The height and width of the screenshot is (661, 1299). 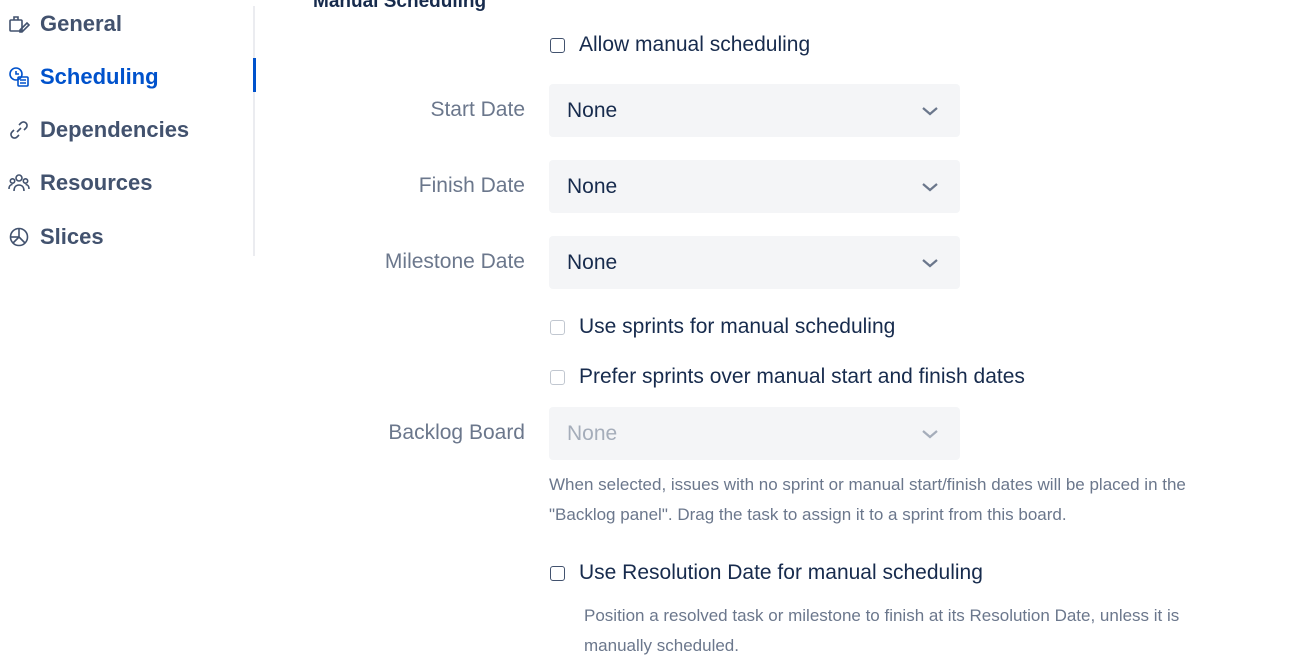 What do you see at coordinates (477, 109) in the screenshot?
I see `start-date-label: Start Date` at bounding box center [477, 109].